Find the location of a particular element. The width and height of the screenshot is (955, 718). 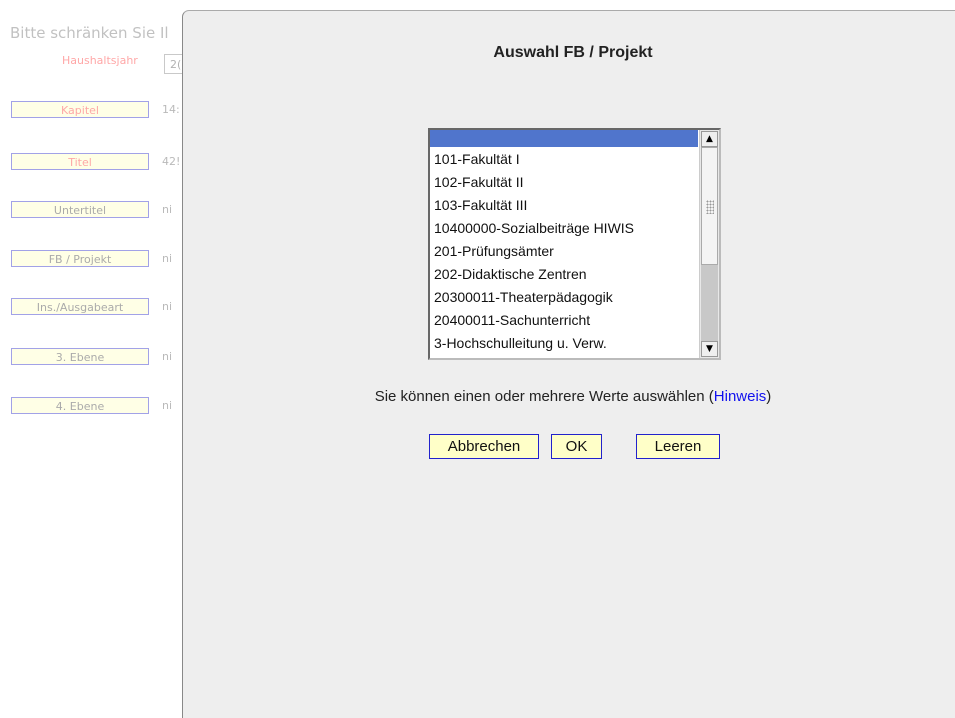

grip-icon is located at coordinates (710, 207).